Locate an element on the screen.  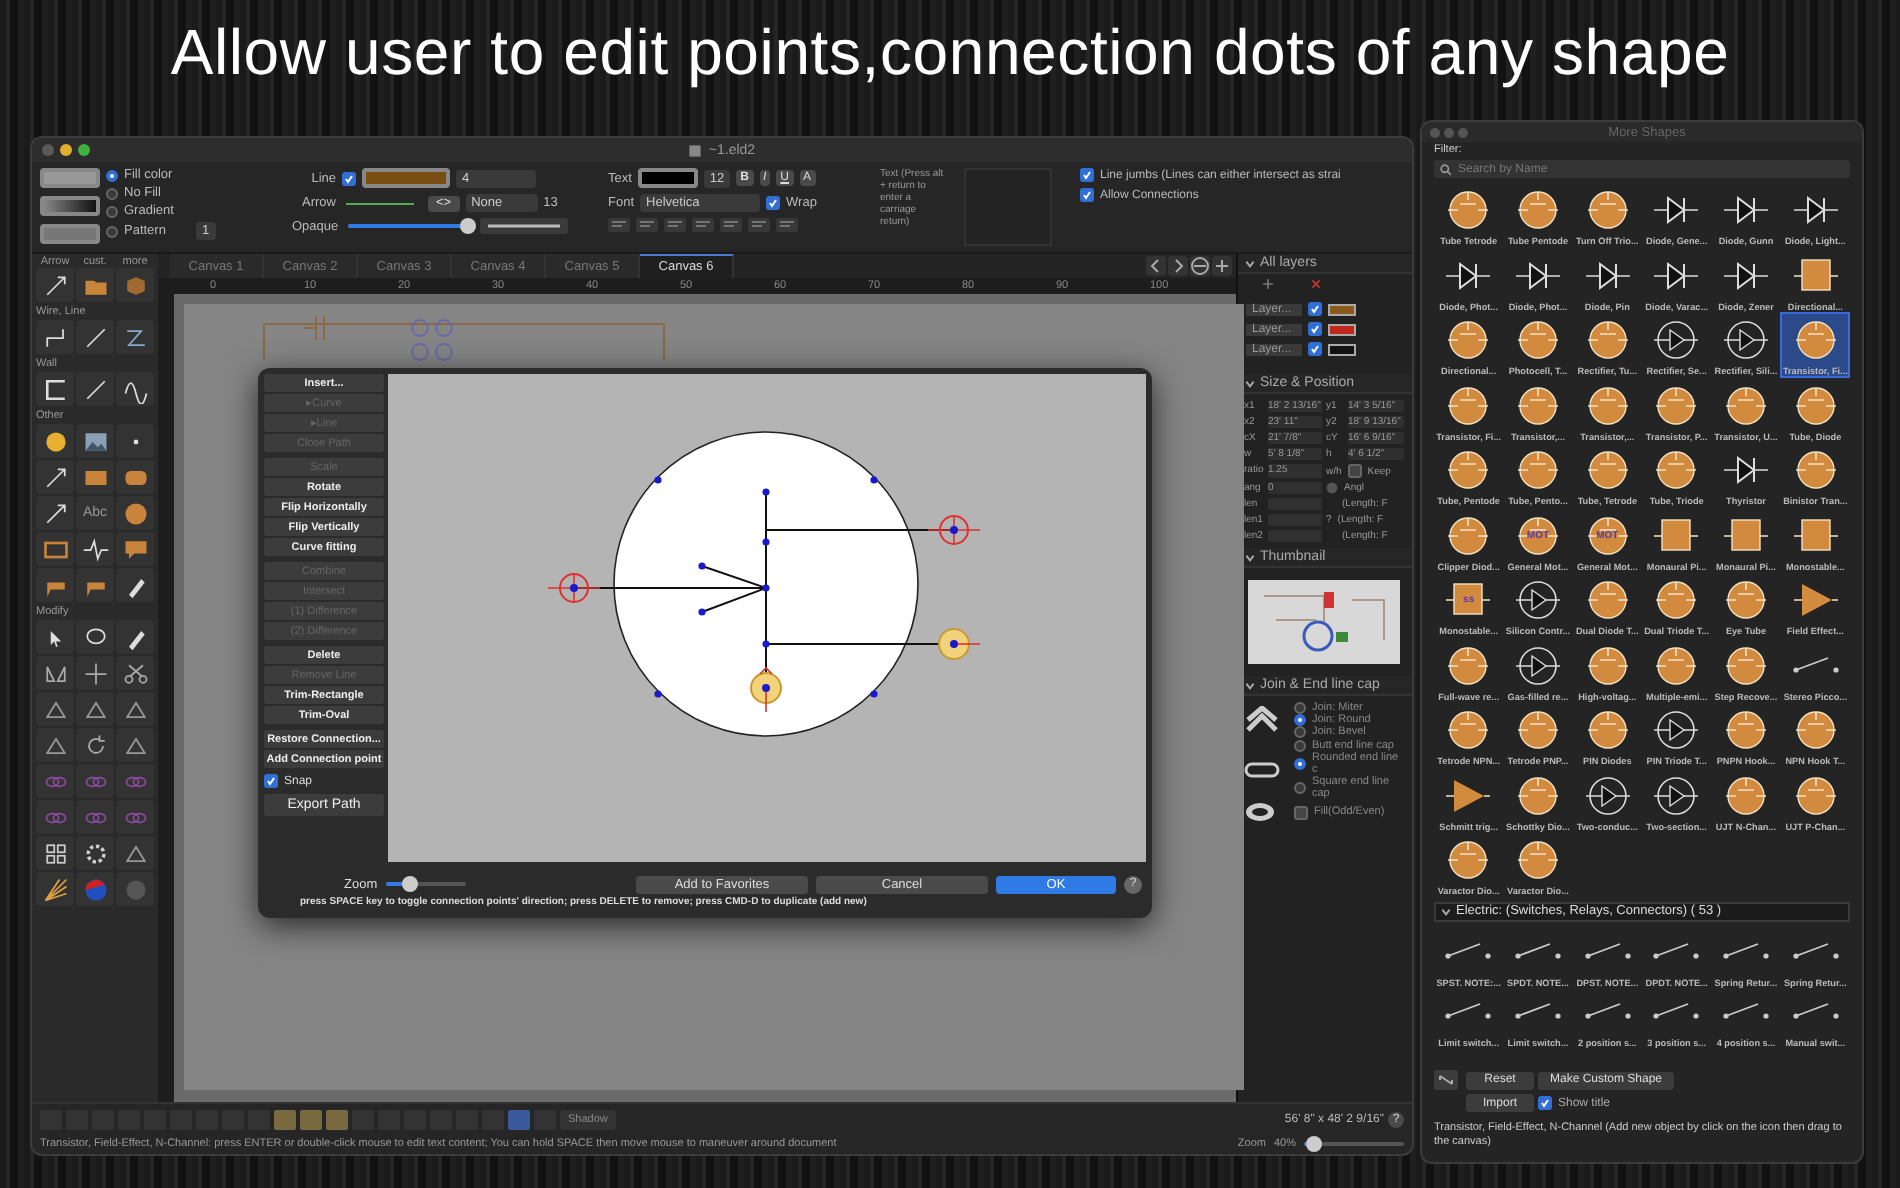
fan-tool is located at coordinates (55, 889).